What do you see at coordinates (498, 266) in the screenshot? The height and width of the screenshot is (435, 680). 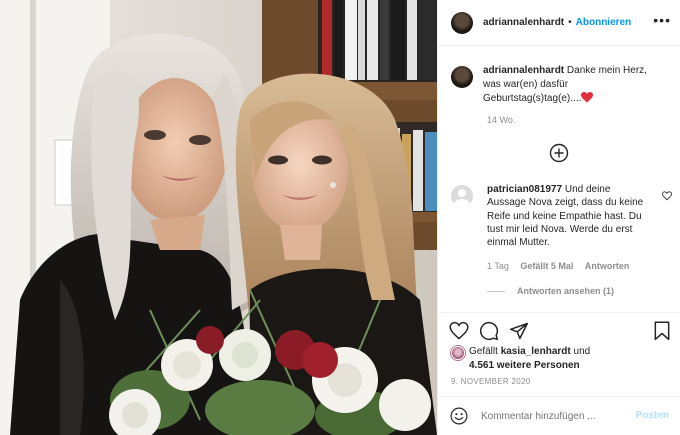 I see `comment-time: 1 Tag` at bounding box center [498, 266].